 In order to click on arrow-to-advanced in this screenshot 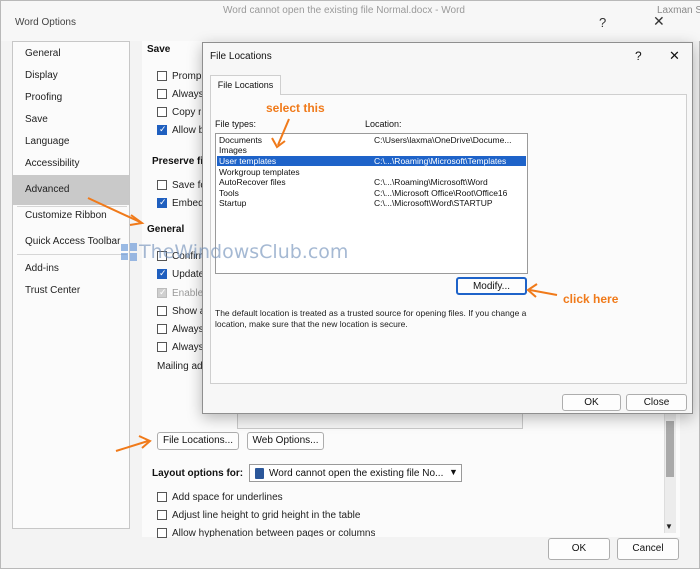, I will do `click(116, 211)`.